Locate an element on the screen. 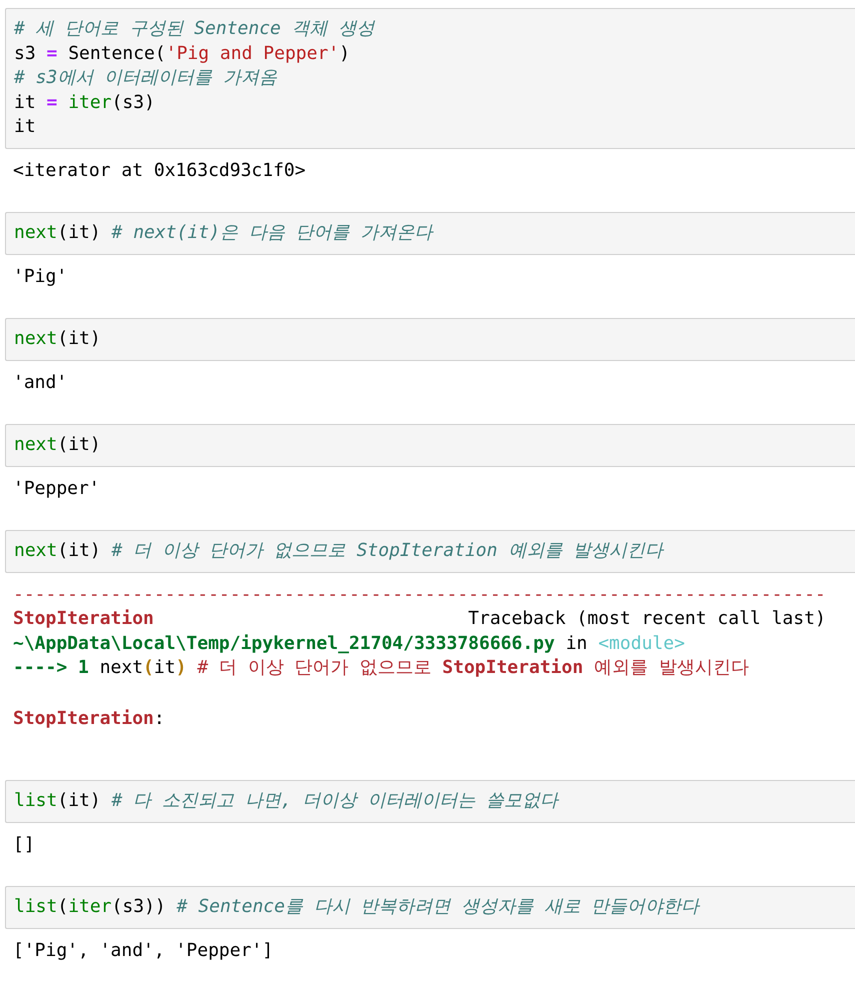  traceback-line: StopIteration: is located at coordinates (89, 718).